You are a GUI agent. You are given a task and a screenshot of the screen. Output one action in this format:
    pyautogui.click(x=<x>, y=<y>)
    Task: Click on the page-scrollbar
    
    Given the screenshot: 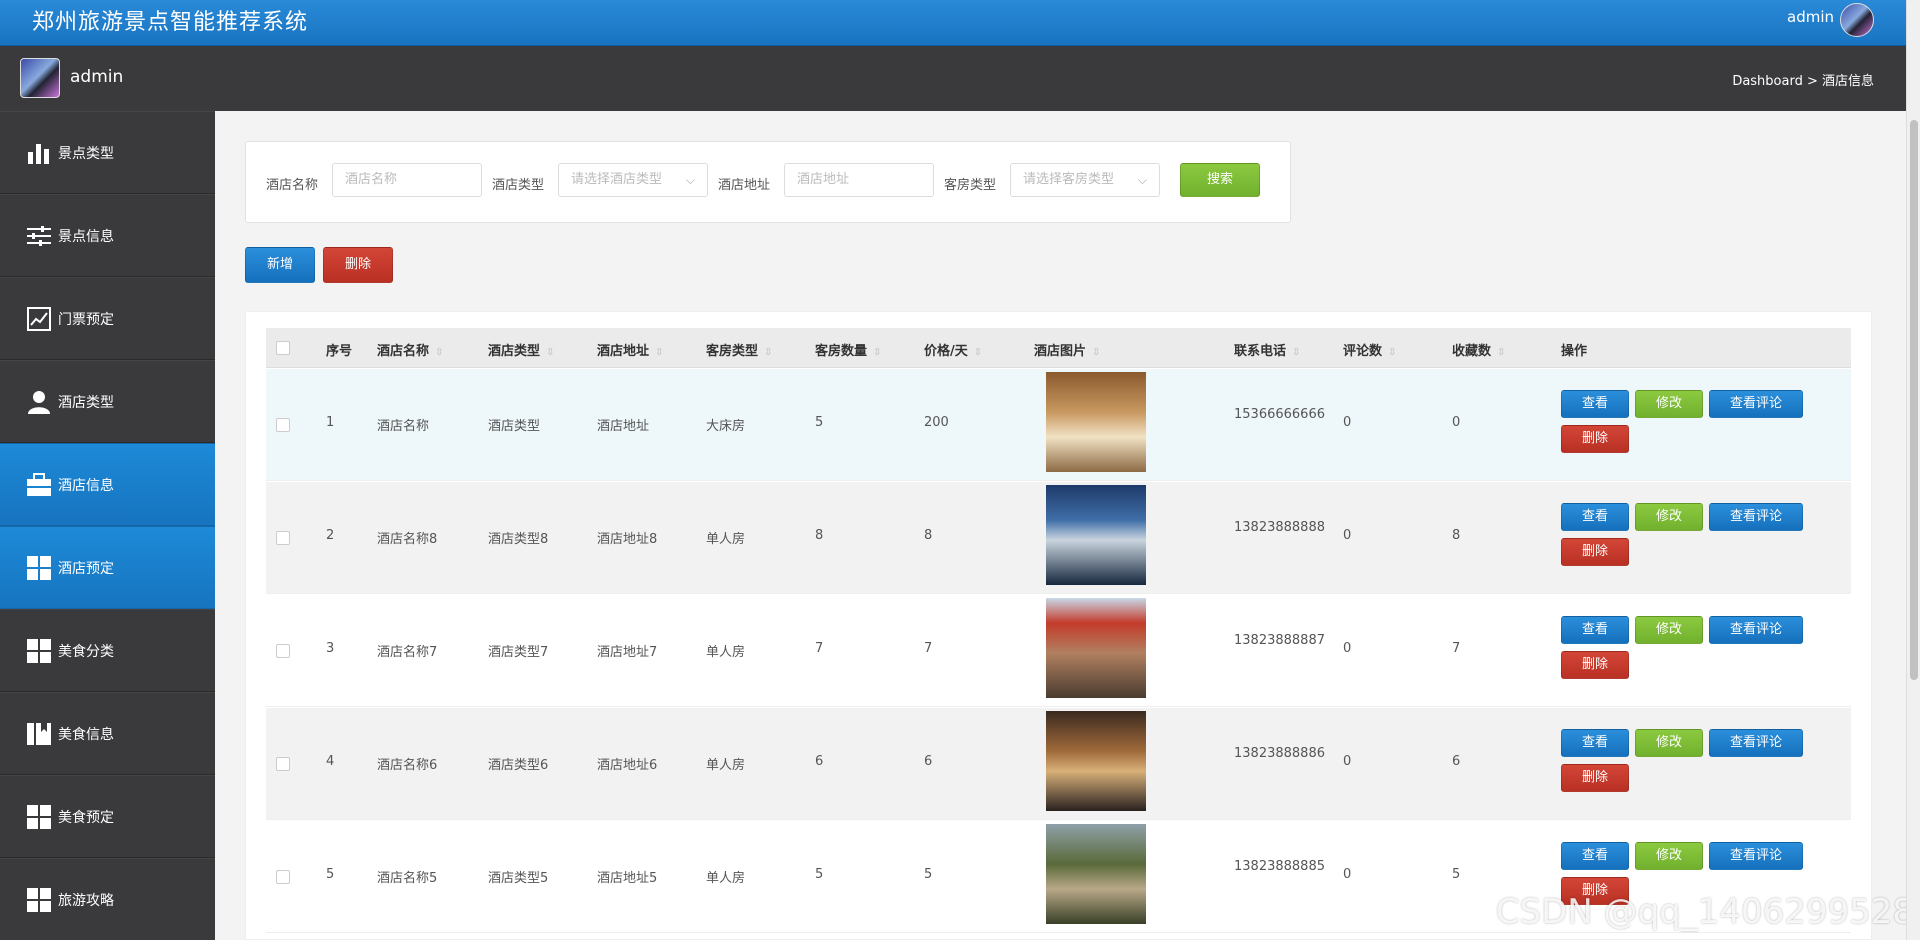 What is the action you would take?
    pyautogui.click(x=1913, y=470)
    